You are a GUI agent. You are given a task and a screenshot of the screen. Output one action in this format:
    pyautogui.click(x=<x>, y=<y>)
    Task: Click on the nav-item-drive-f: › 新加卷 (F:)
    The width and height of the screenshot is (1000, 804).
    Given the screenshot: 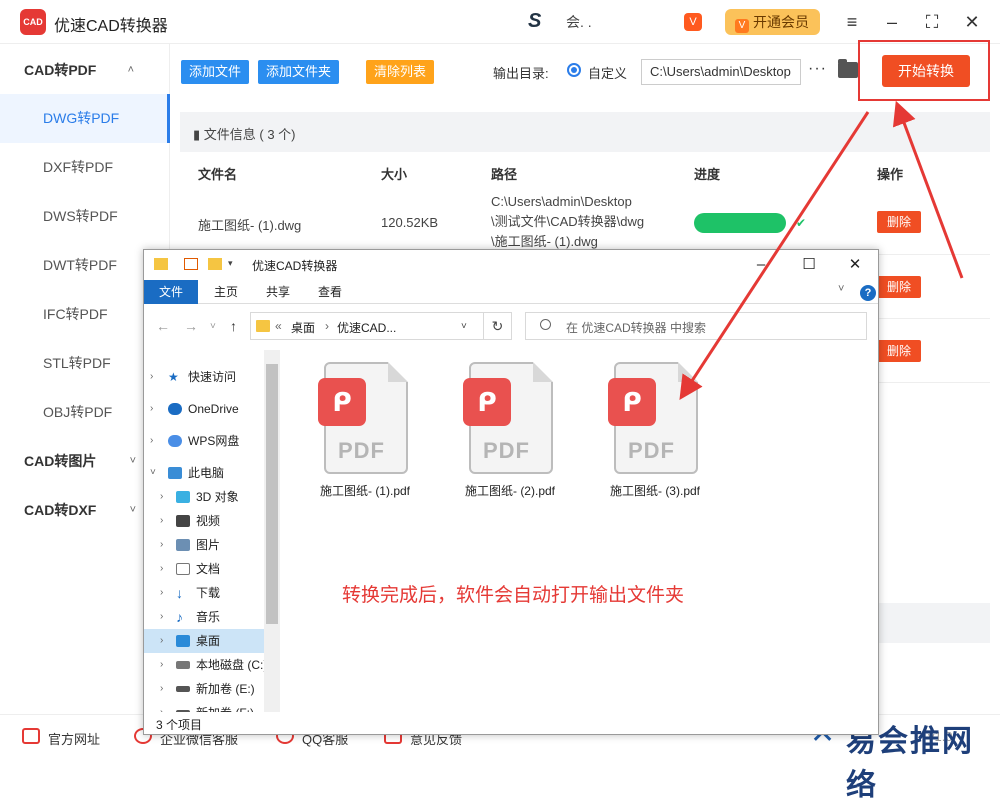 What is the action you would take?
    pyautogui.click(x=204, y=706)
    